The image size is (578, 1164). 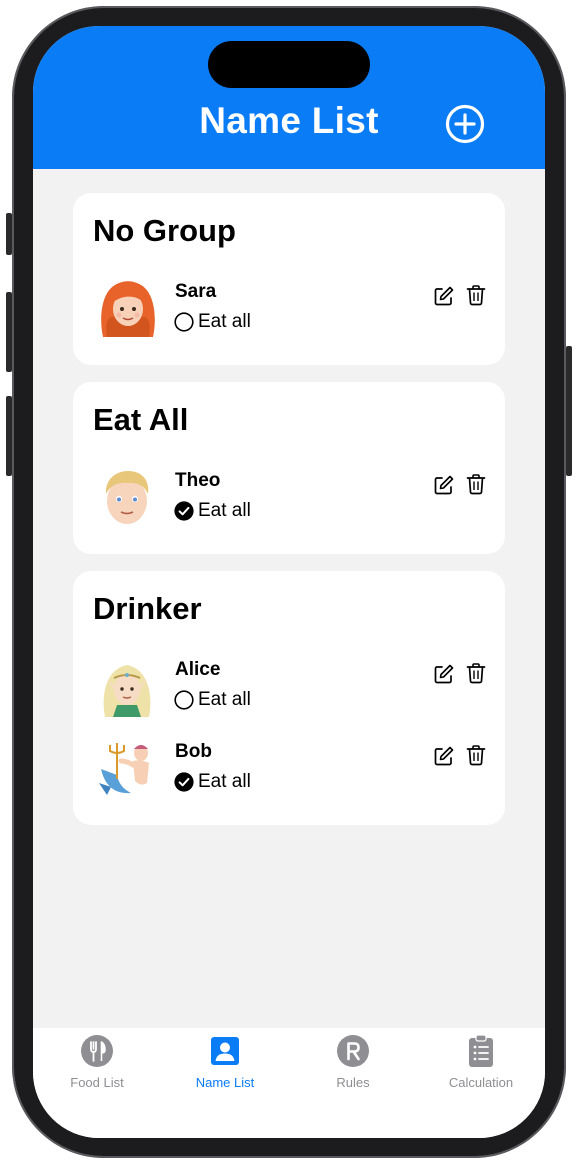 I want to click on action-button, so click(x=9, y=234).